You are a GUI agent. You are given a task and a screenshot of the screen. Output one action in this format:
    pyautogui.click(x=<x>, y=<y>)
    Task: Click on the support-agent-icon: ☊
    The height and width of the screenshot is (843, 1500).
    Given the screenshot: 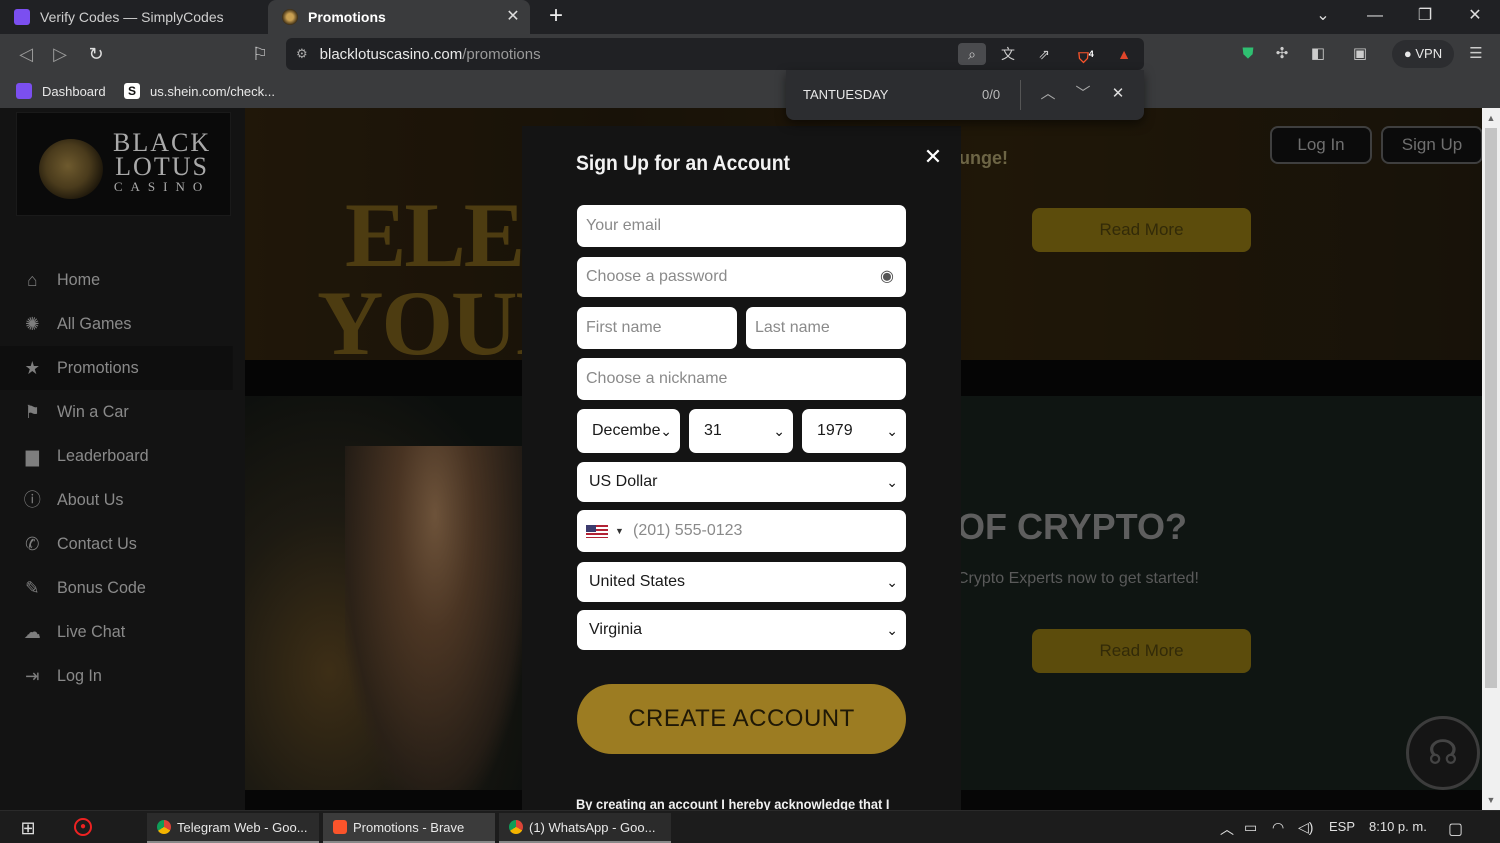 What is the action you would take?
    pyautogui.click(x=1443, y=753)
    